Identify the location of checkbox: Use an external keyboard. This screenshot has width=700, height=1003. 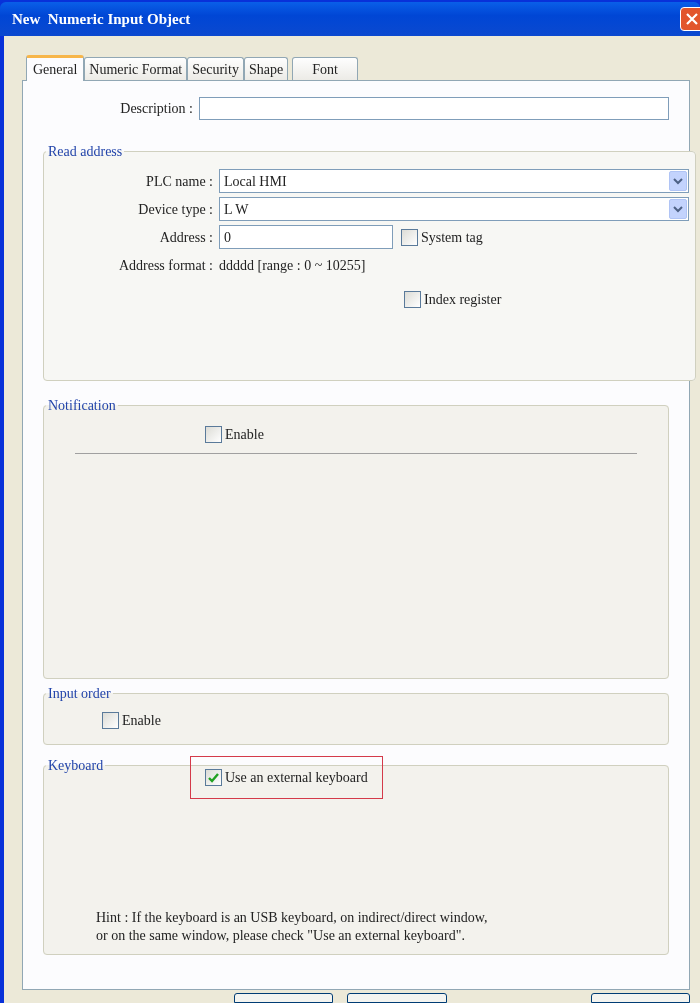
(286, 777).